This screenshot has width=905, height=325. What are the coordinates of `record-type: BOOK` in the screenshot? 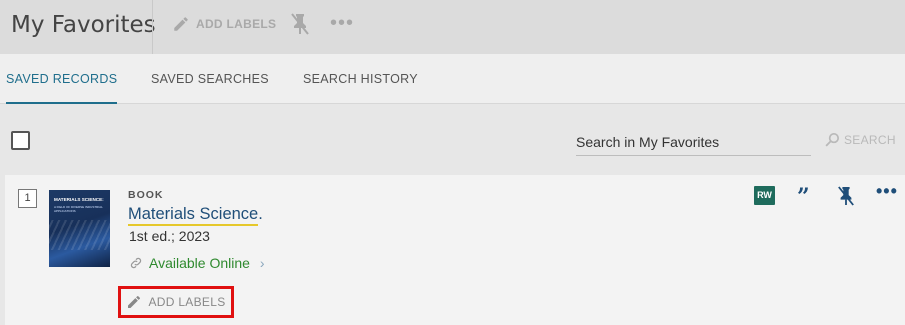 It's located at (146, 195).